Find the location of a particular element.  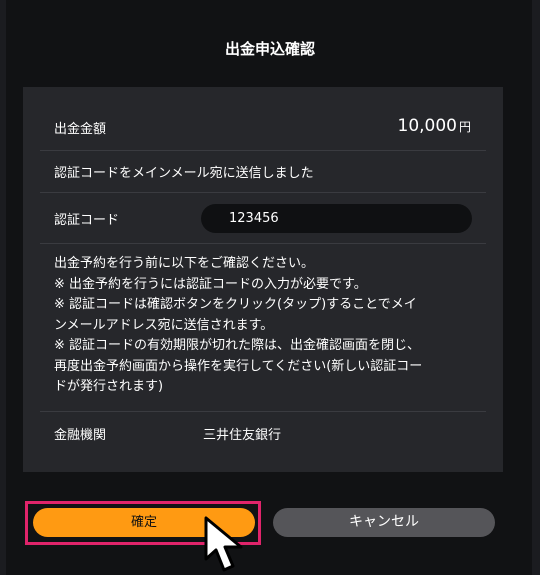

bank-label: 金融機関 is located at coordinates (80, 435).